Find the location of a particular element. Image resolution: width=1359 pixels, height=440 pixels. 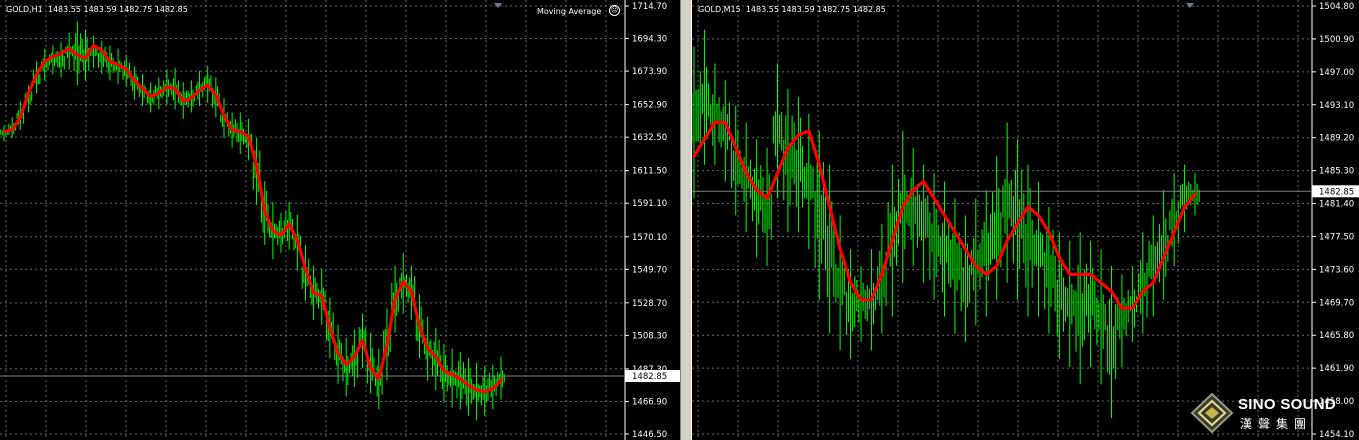

y-tick-label: 1461.90 is located at coordinates (1336, 369).